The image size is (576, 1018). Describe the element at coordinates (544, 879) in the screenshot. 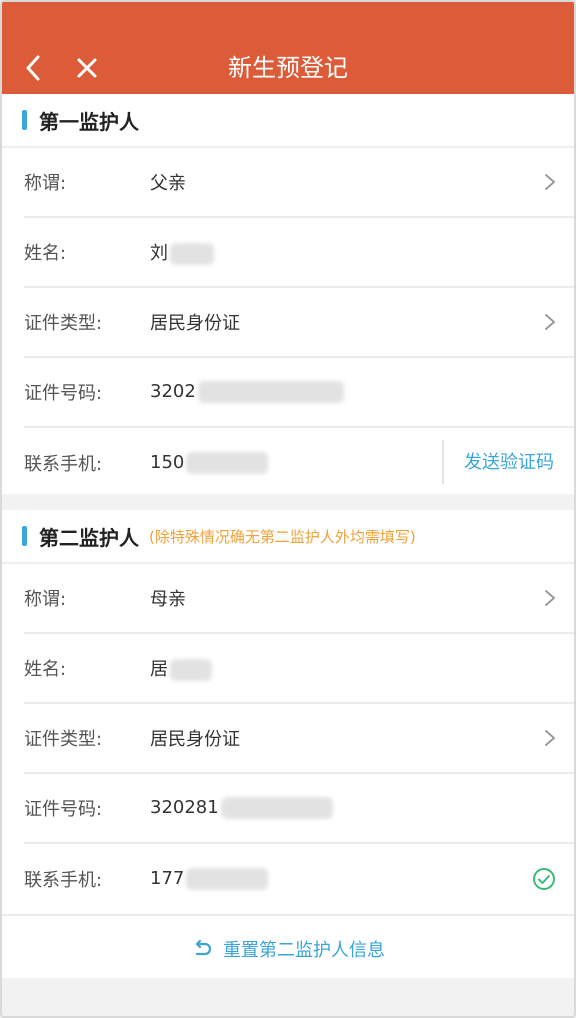

I see `check-circle-icon` at that location.